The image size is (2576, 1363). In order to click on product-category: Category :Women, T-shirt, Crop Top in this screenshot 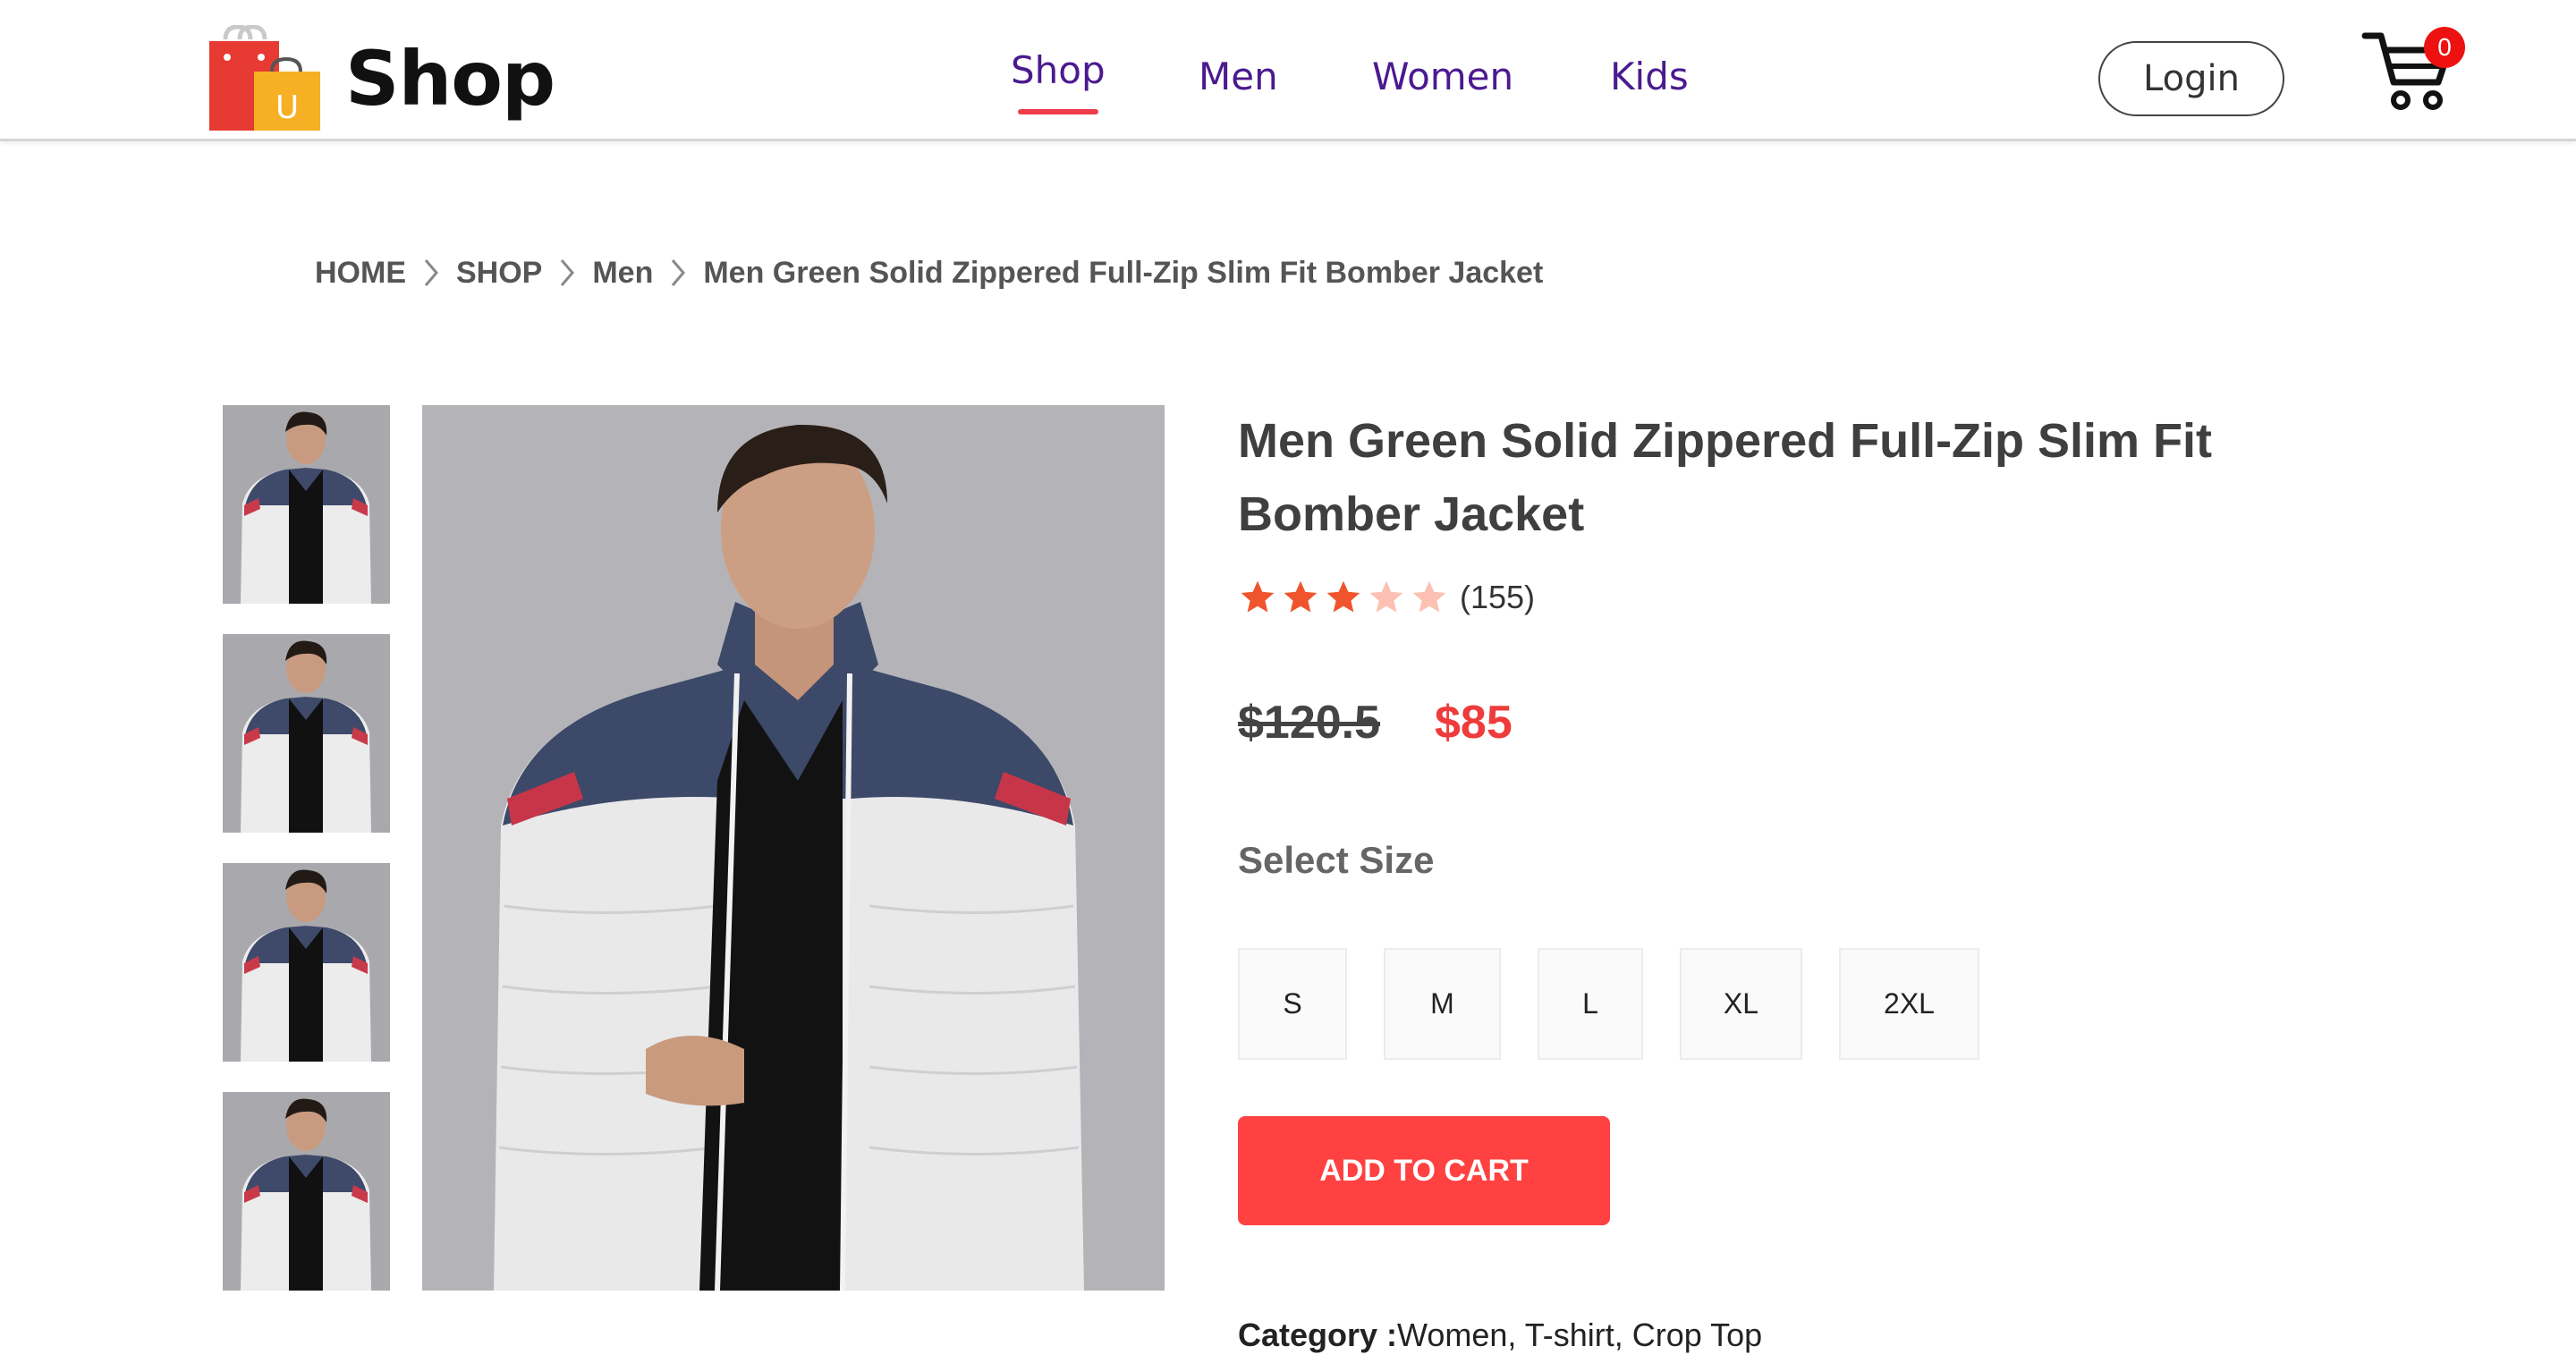, I will do `click(1500, 1335)`.